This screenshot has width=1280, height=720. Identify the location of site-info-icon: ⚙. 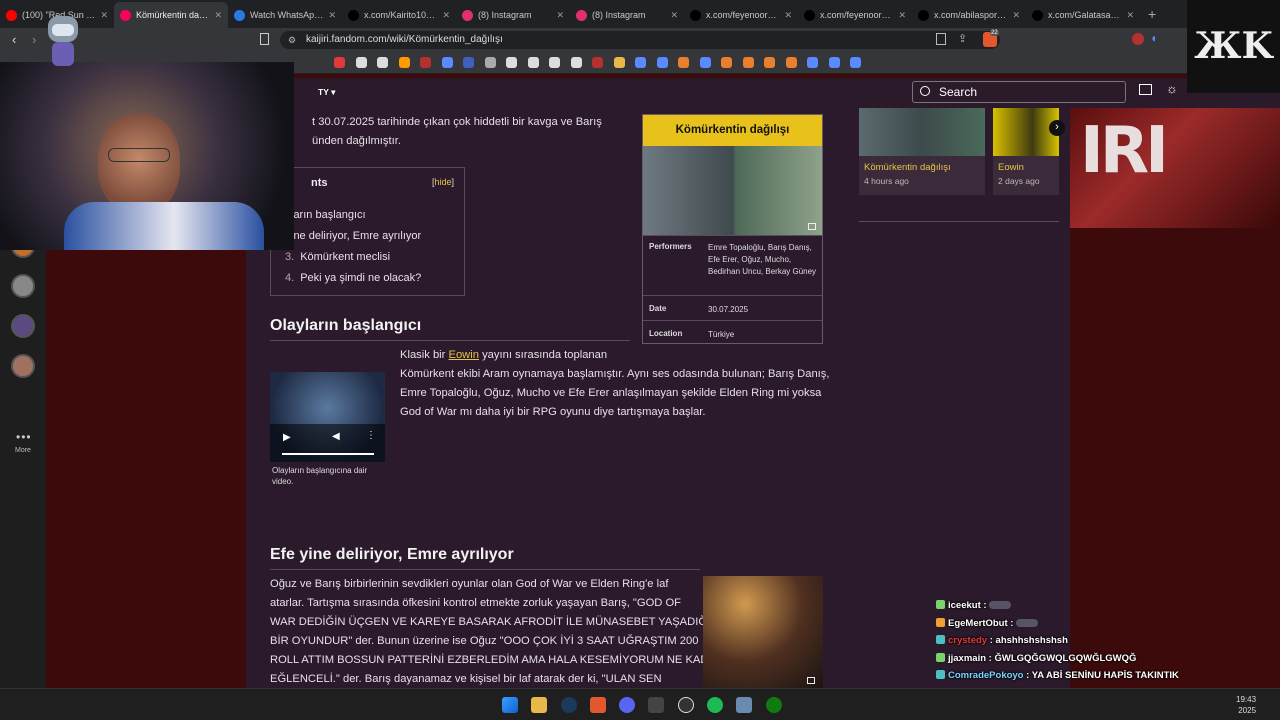
(292, 40).